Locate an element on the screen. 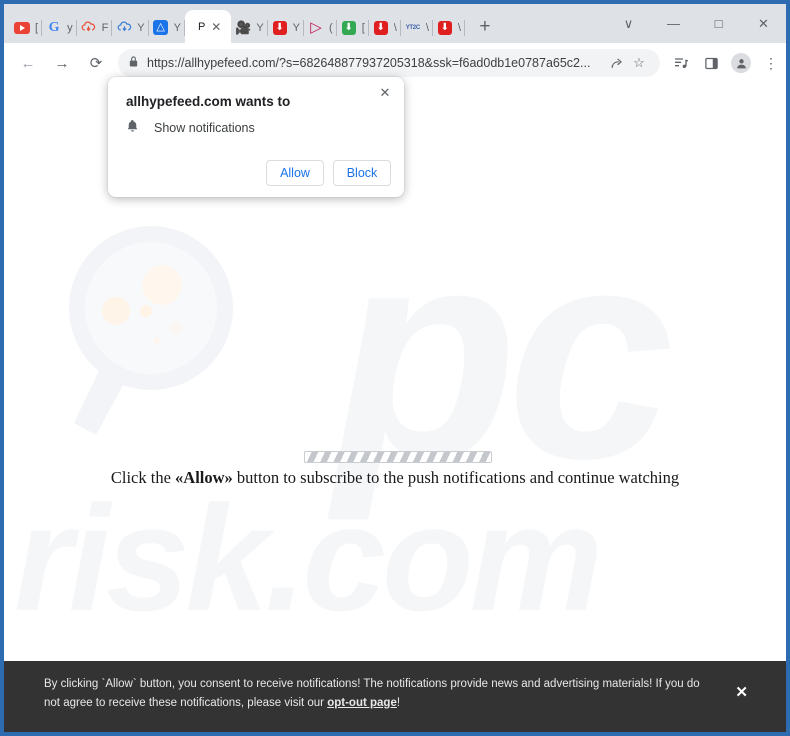 This screenshot has width=790, height=736. avatar is located at coordinates (741, 63).